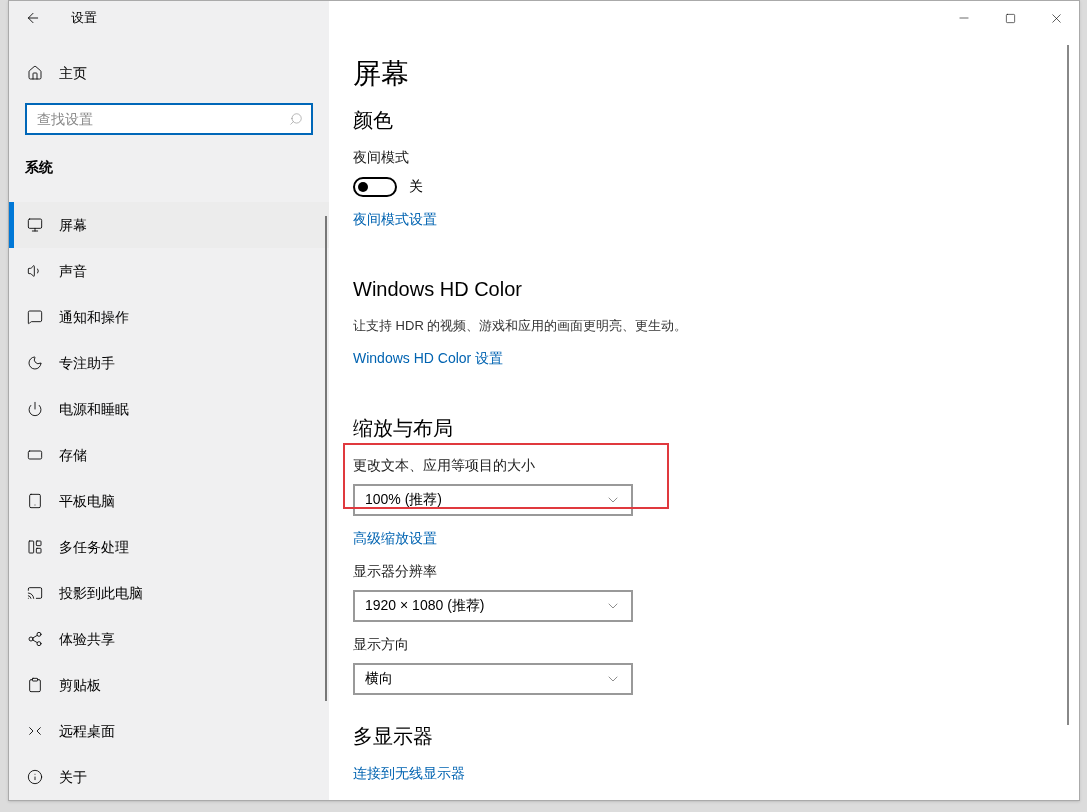  What do you see at coordinates (169, 731) in the screenshot?
I see `sidebar-item: 远程桌面` at bounding box center [169, 731].